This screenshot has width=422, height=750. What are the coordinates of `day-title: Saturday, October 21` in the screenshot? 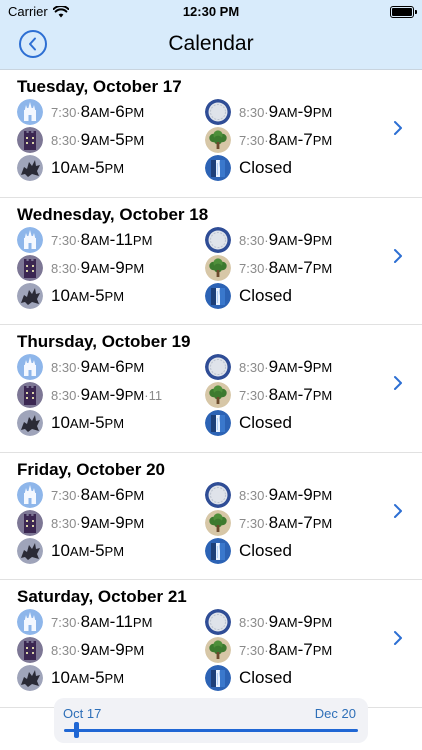 It's located at (102, 596).